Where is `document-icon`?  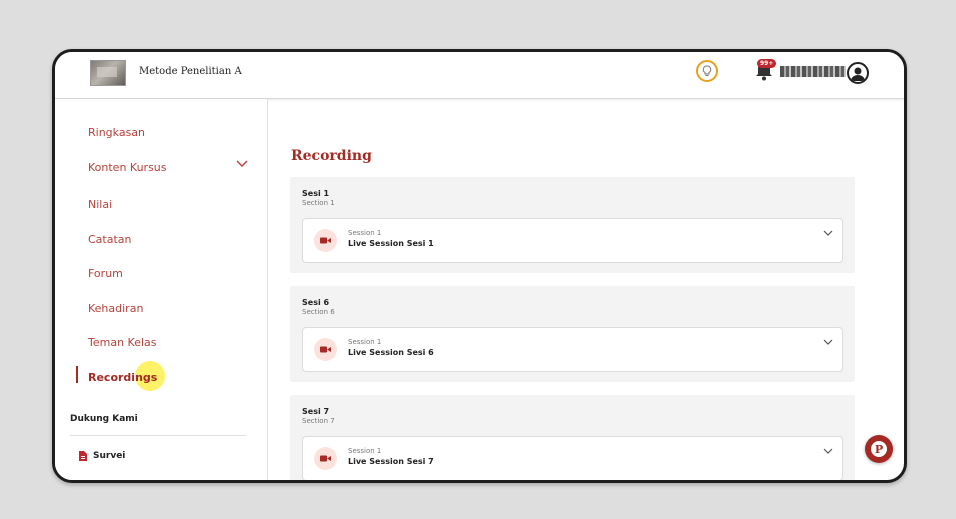 document-icon is located at coordinates (83, 456).